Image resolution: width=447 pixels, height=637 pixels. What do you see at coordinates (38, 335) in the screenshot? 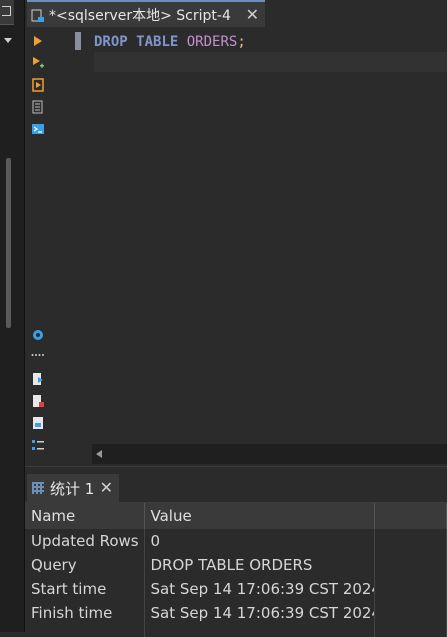
I see `settings-gear-icon` at bounding box center [38, 335].